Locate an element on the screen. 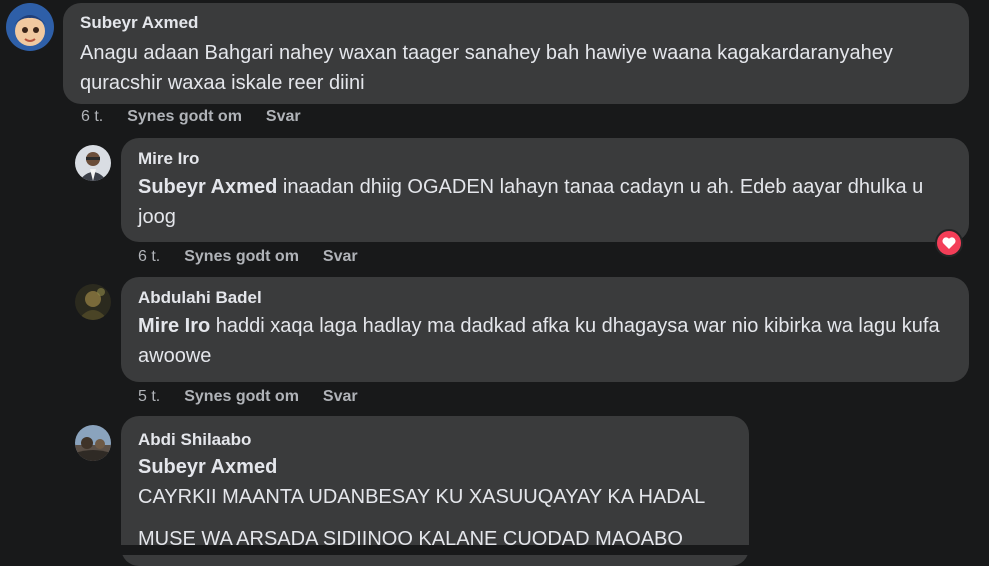  mention-link: Mire Iro is located at coordinates (174, 326).